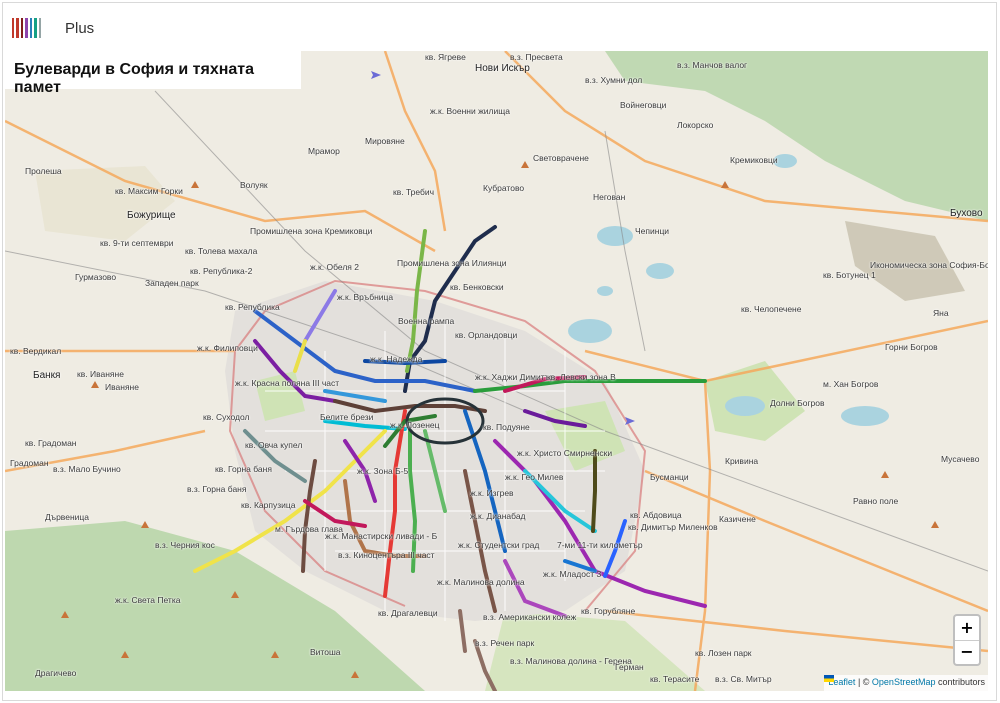  Describe the element at coordinates (669, 477) in the screenshot. I see `place-label: Бусманци` at that location.